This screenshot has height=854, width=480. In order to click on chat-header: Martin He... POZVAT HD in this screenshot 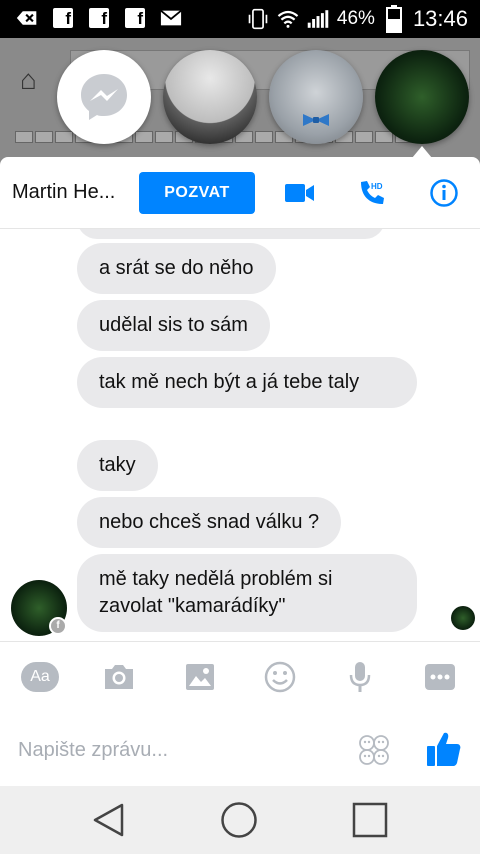, I will do `click(240, 193)`.